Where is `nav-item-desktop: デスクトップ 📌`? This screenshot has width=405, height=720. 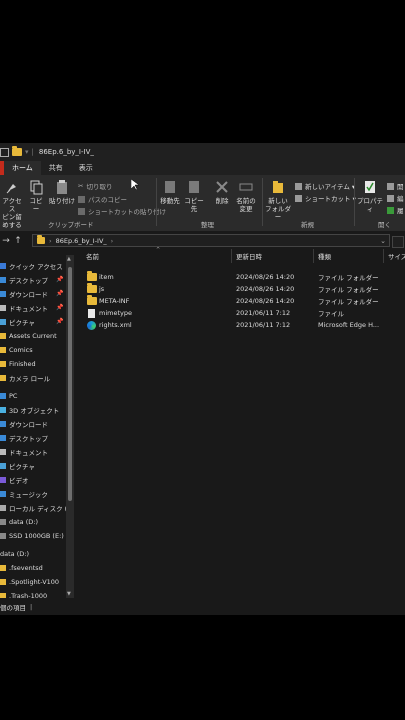
nav-item-desktop: デスクトップ 📌 is located at coordinates (31, 279).